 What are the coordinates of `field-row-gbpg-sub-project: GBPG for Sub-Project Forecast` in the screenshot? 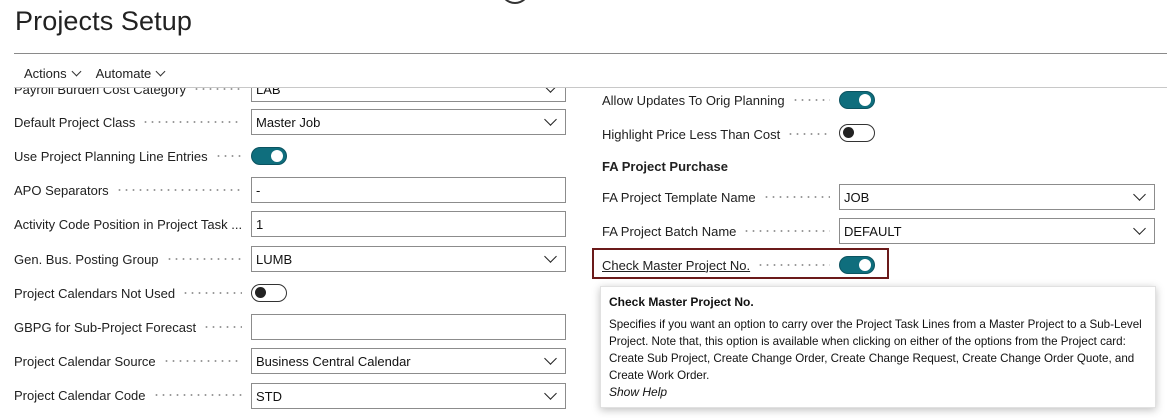 It's located at (132, 327).